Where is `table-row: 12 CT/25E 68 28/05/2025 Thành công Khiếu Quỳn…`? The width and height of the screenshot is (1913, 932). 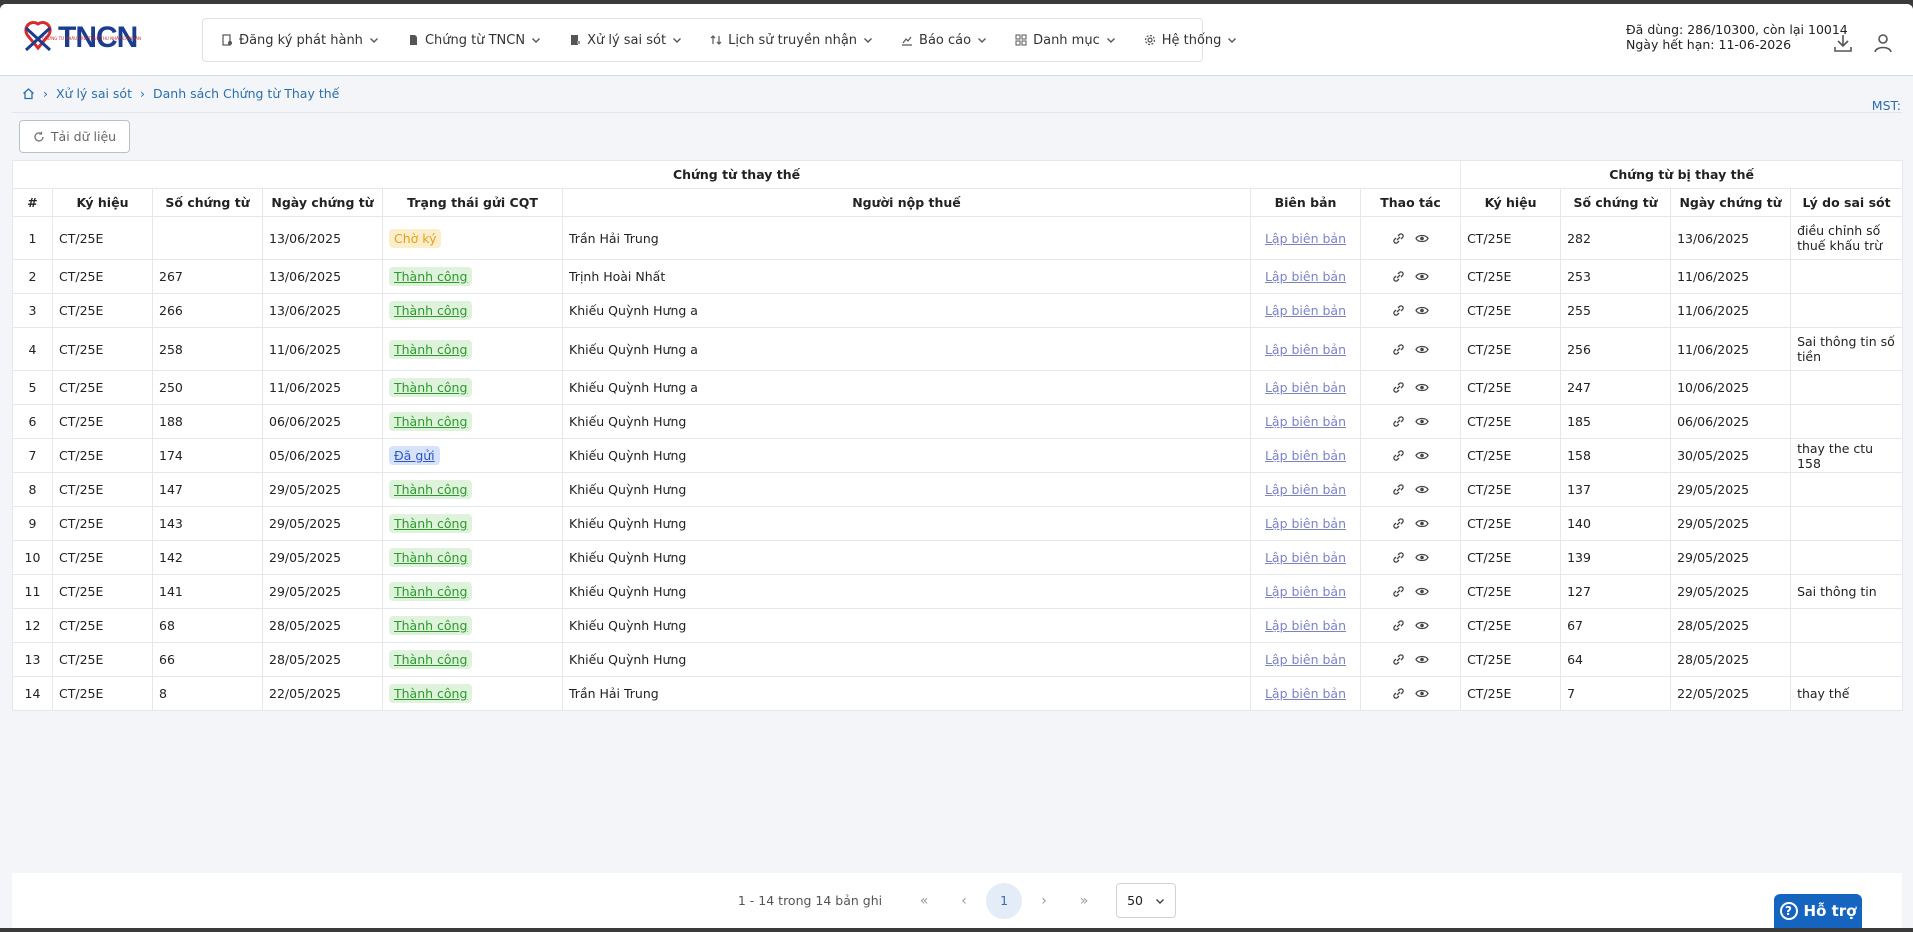
table-row: 12 CT/25E 68 28/05/2025 Thành công Khiếu Quỳn… is located at coordinates (958, 625).